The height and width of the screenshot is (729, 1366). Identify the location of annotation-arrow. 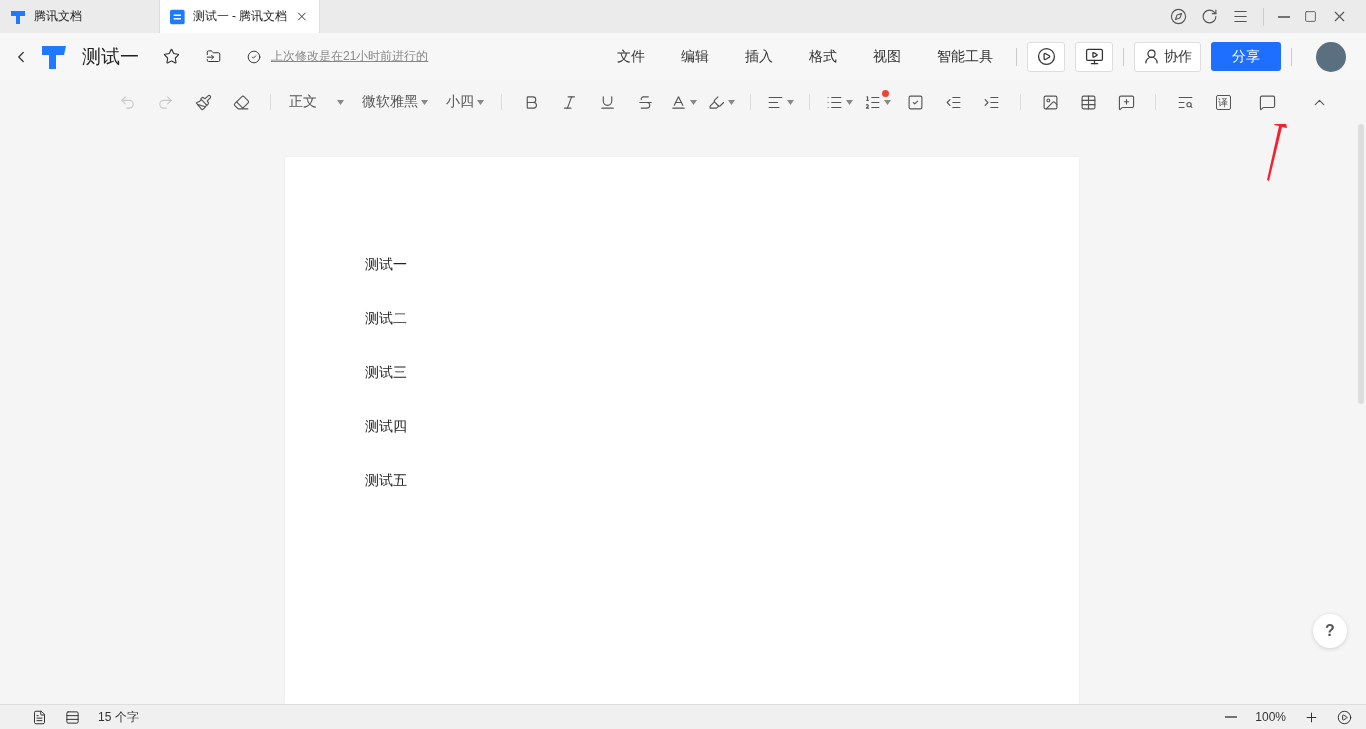
(1277, 153).